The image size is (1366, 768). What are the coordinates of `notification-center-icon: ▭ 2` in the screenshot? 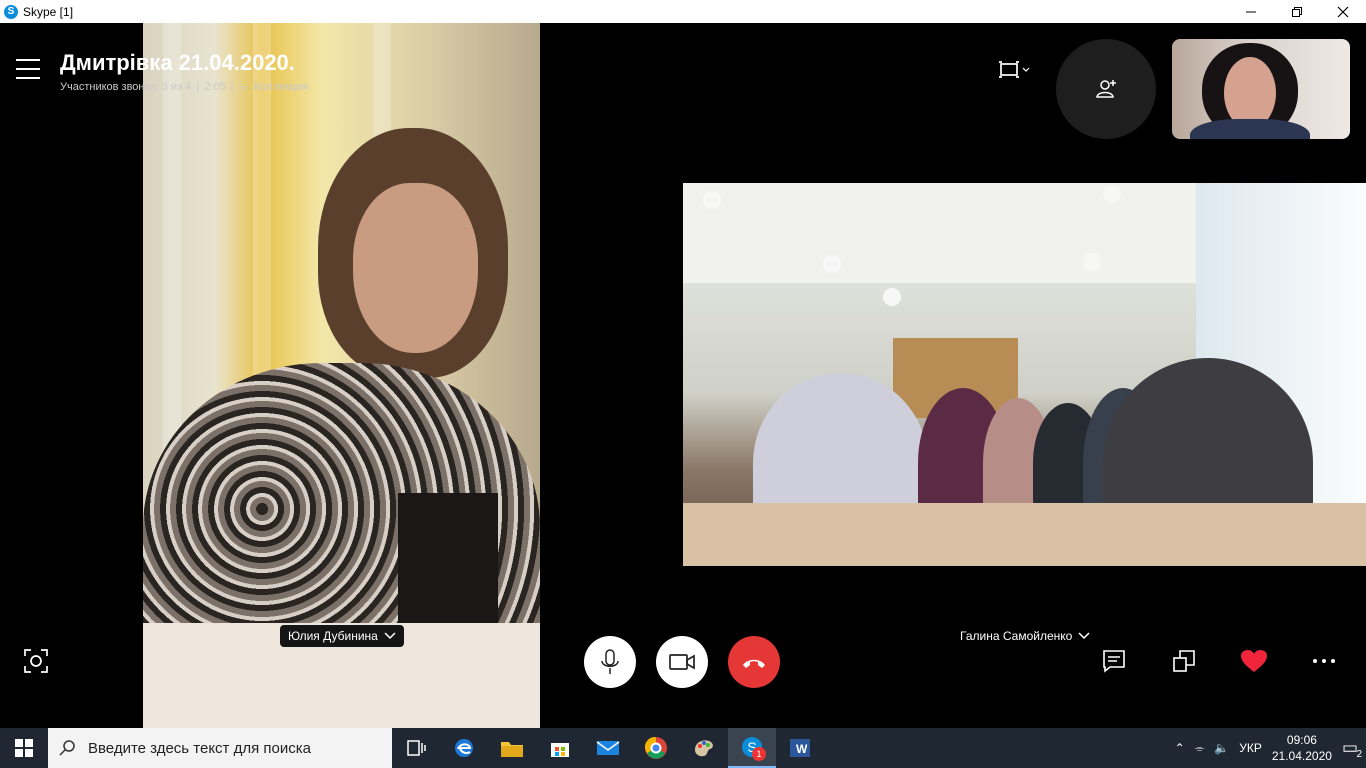 It's located at (1352, 749).